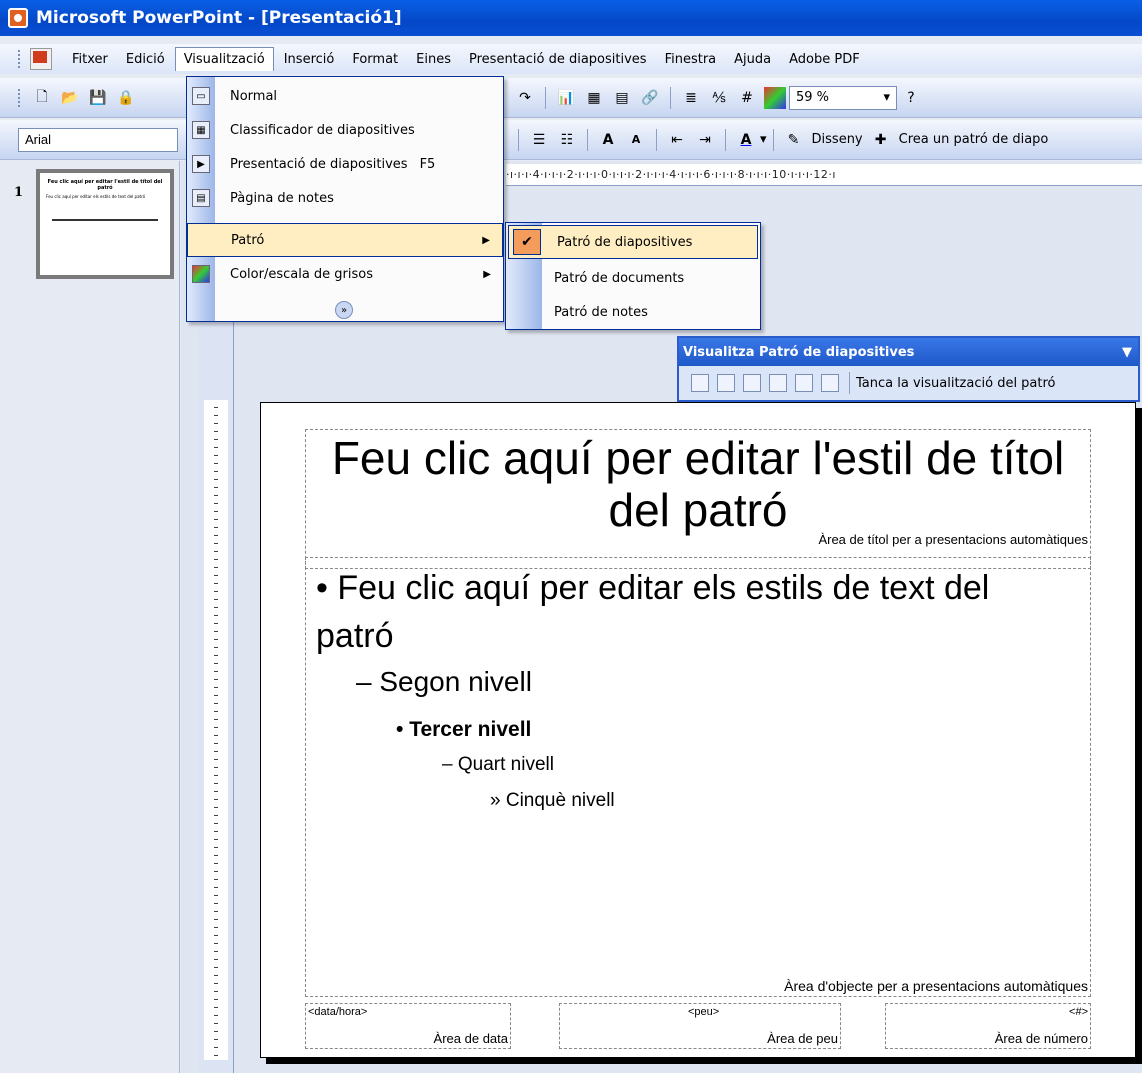  What do you see at coordinates (837, 139) in the screenshot?
I see `design-button: Disseny` at bounding box center [837, 139].